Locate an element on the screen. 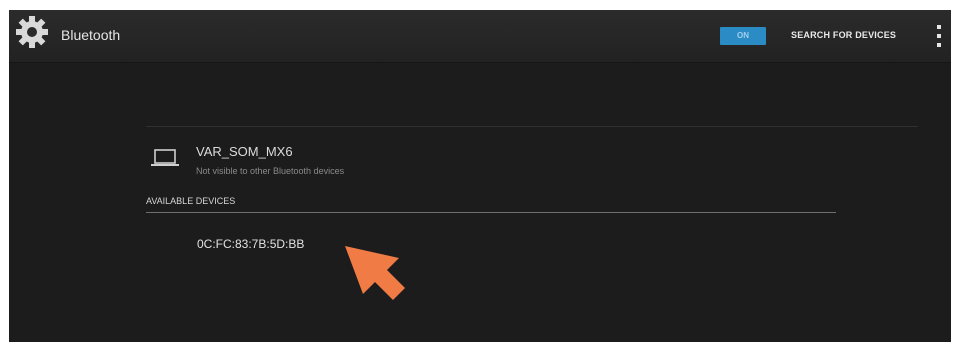 Image resolution: width=959 pixels, height=352 pixels. toggle-label: ON is located at coordinates (743, 35).